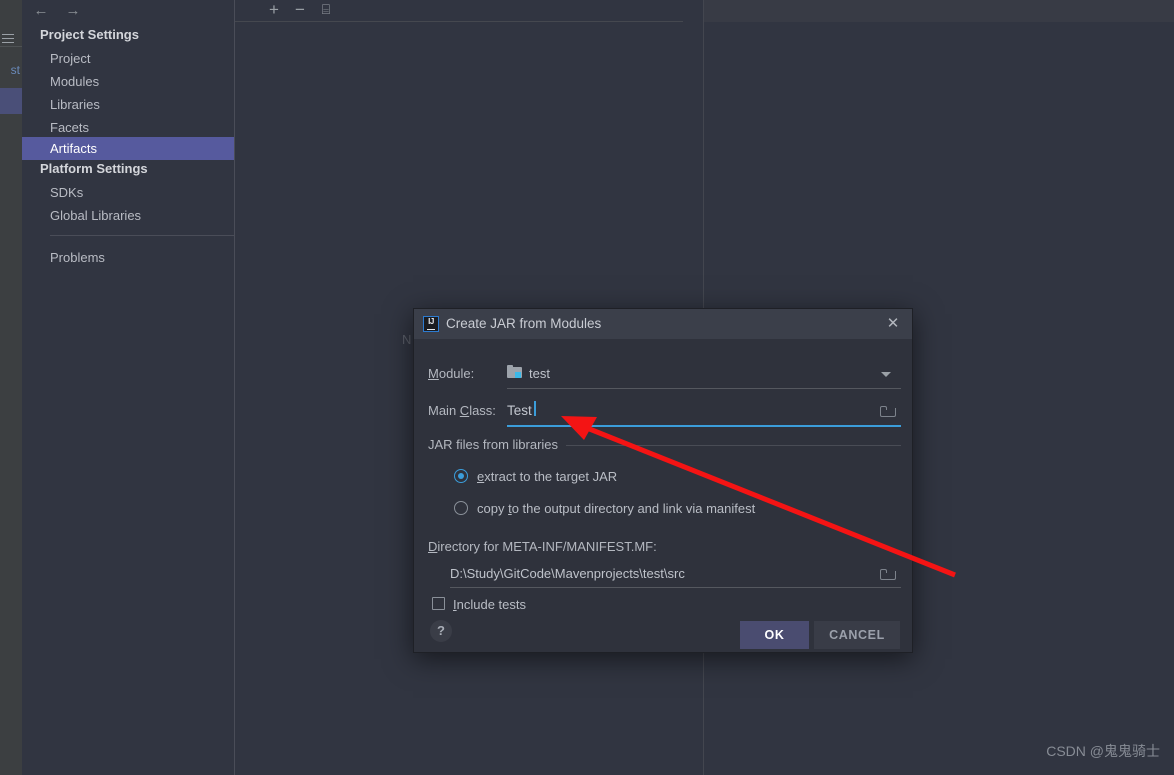 The height and width of the screenshot is (775, 1174). I want to click on sidebar-item-libraries: Libraries, so click(128, 104).